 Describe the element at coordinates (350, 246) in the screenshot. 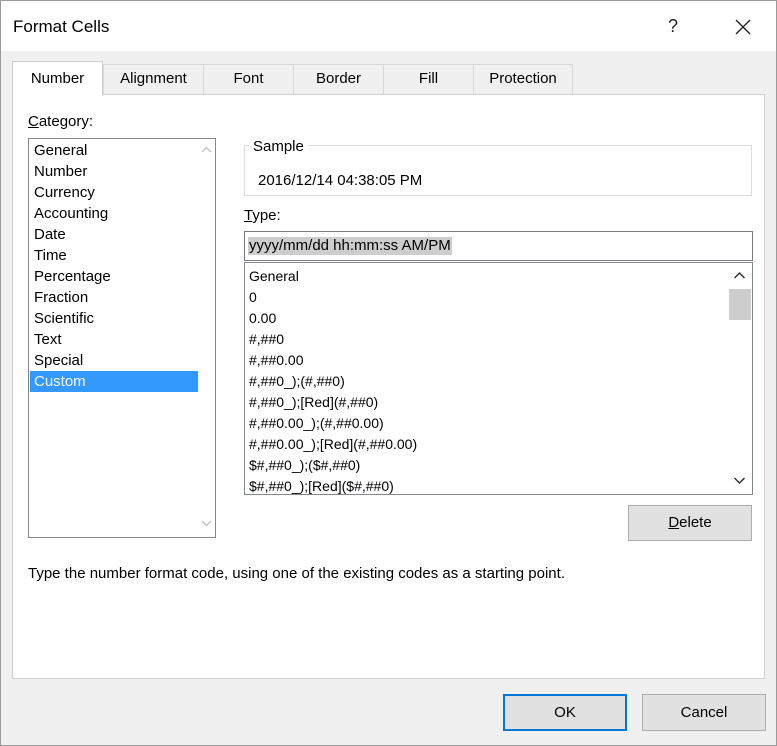

I see `type-input-value: yyyy/mm/dd hh:mm:ss AM/PM` at that location.